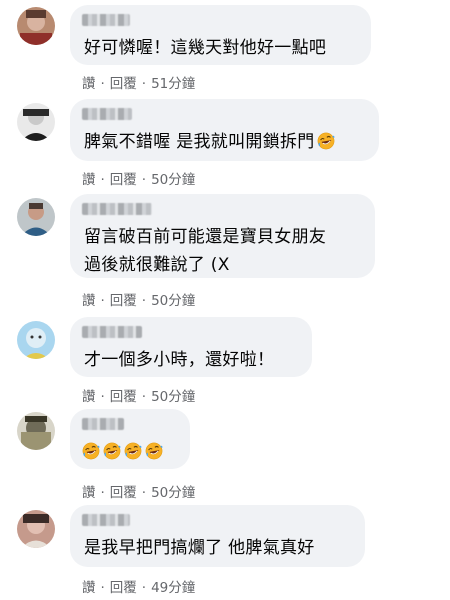 Image resolution: width=450 pixels, height=600 pixels. What do you see at coordinates (173, 586) in the screenshot?
I see `timestamp: 49分鐘` at bounding box center [173, 586].